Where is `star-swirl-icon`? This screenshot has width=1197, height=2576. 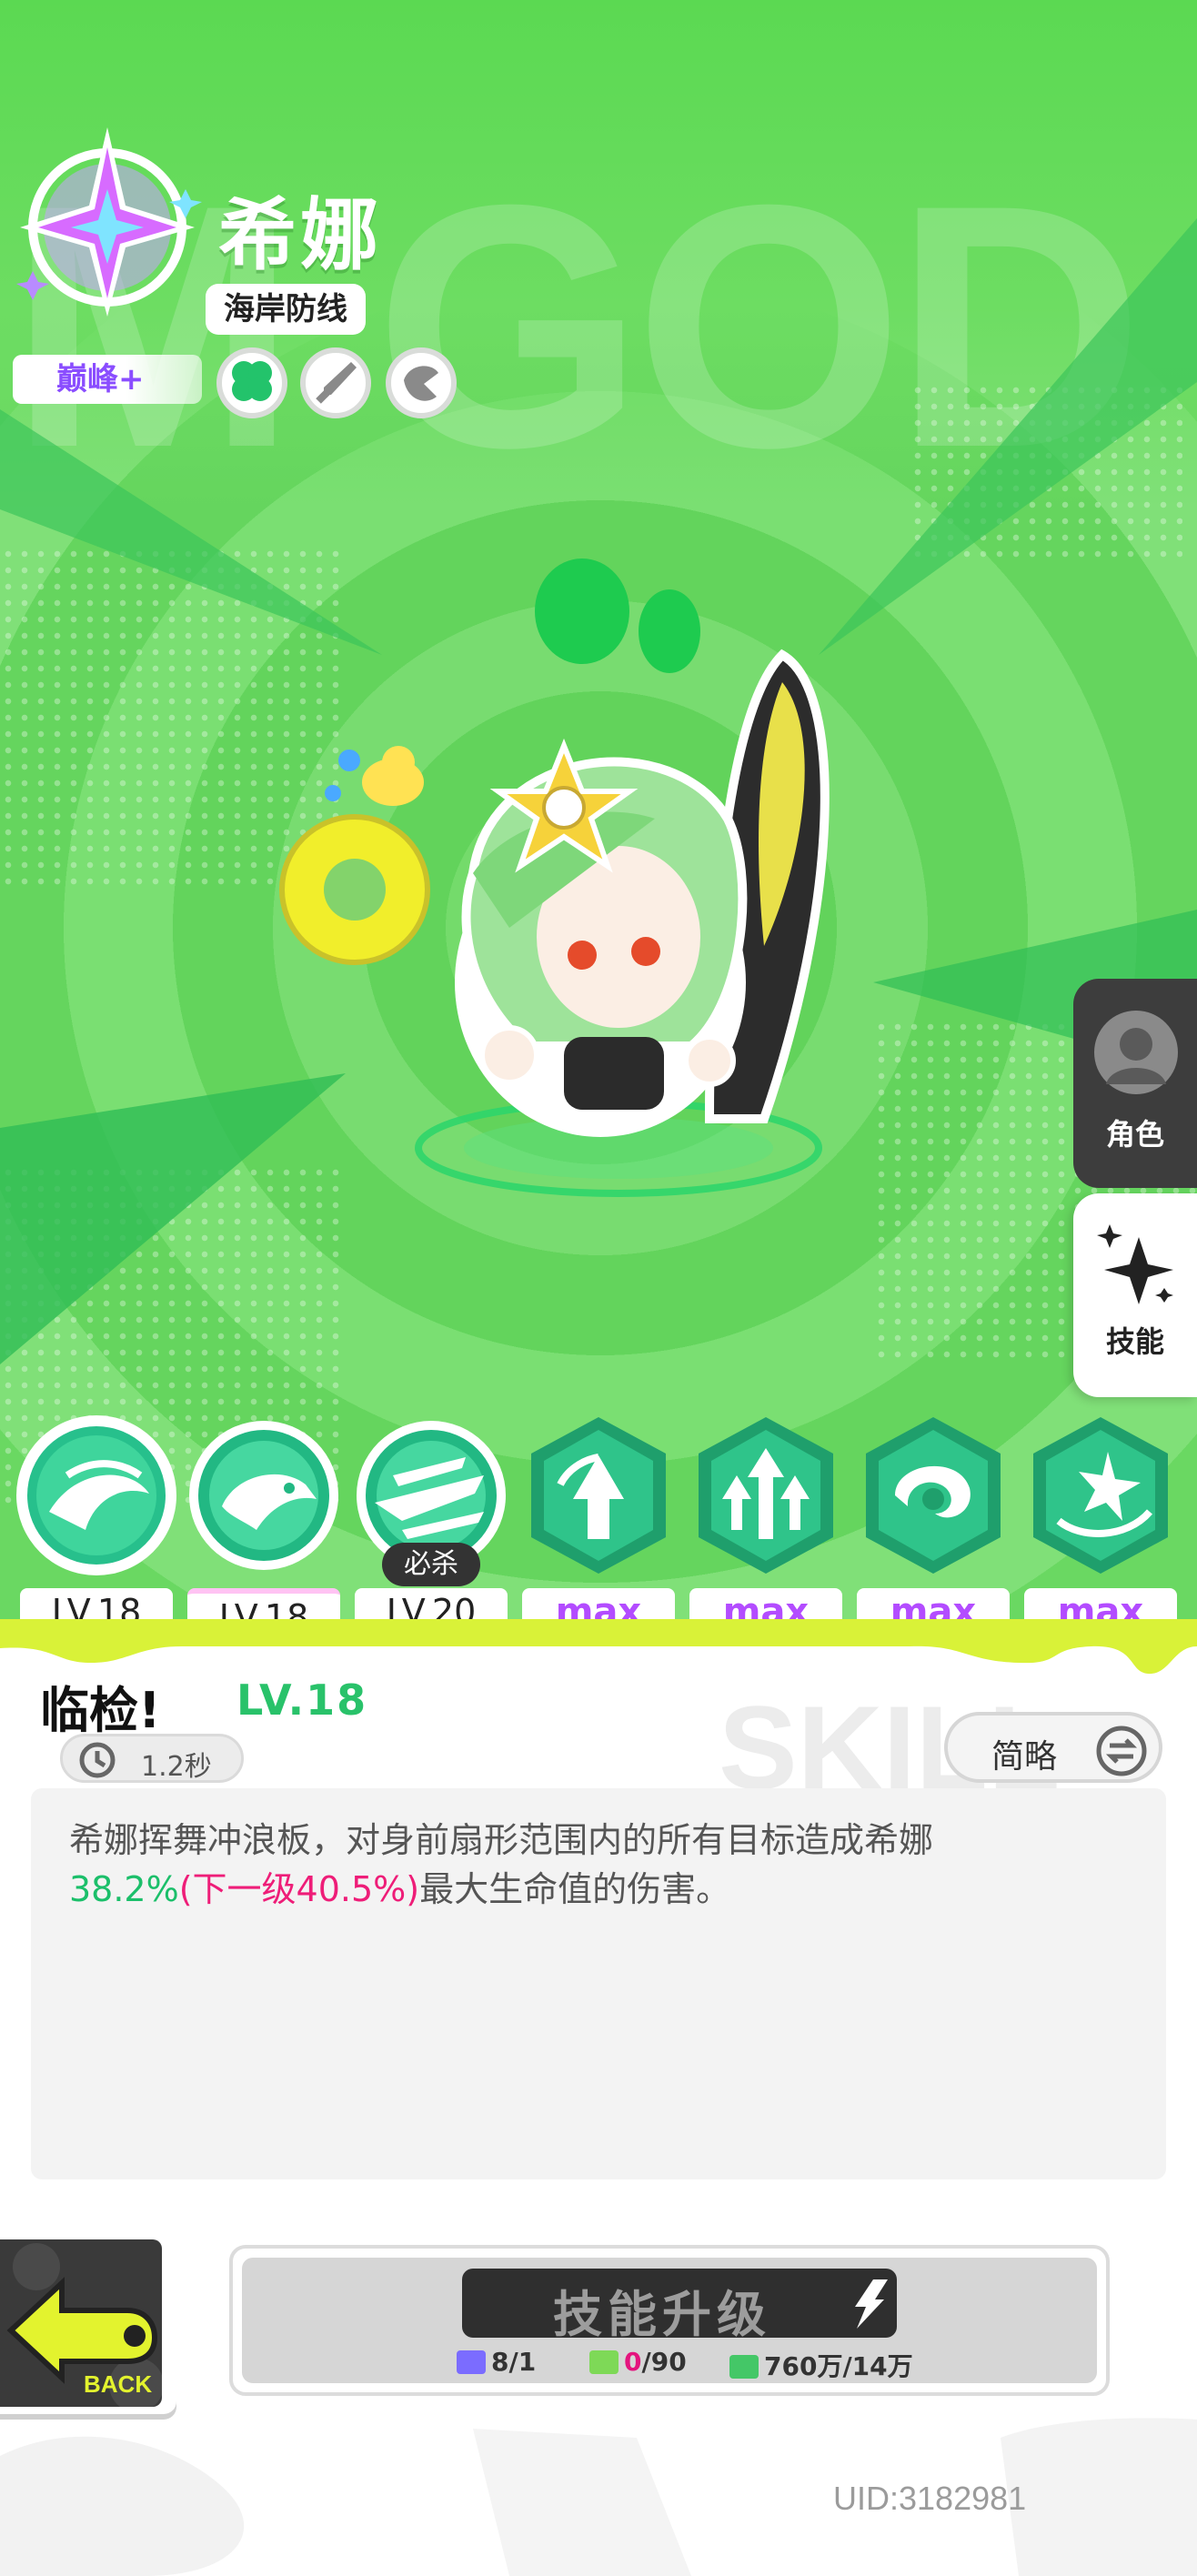
star-swirl-icon is located at coordinates (1100, 1495).